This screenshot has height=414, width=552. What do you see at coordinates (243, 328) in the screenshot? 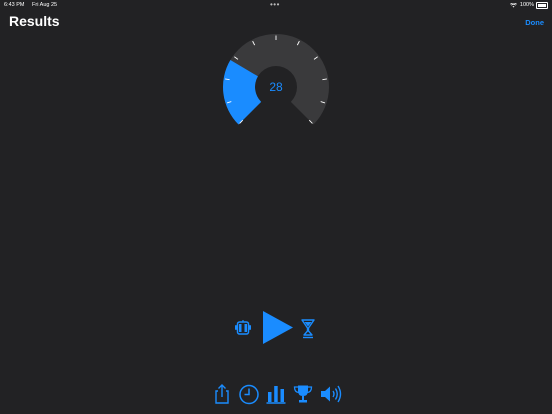
I see `robot-icon` at bounding box center [243, 328].